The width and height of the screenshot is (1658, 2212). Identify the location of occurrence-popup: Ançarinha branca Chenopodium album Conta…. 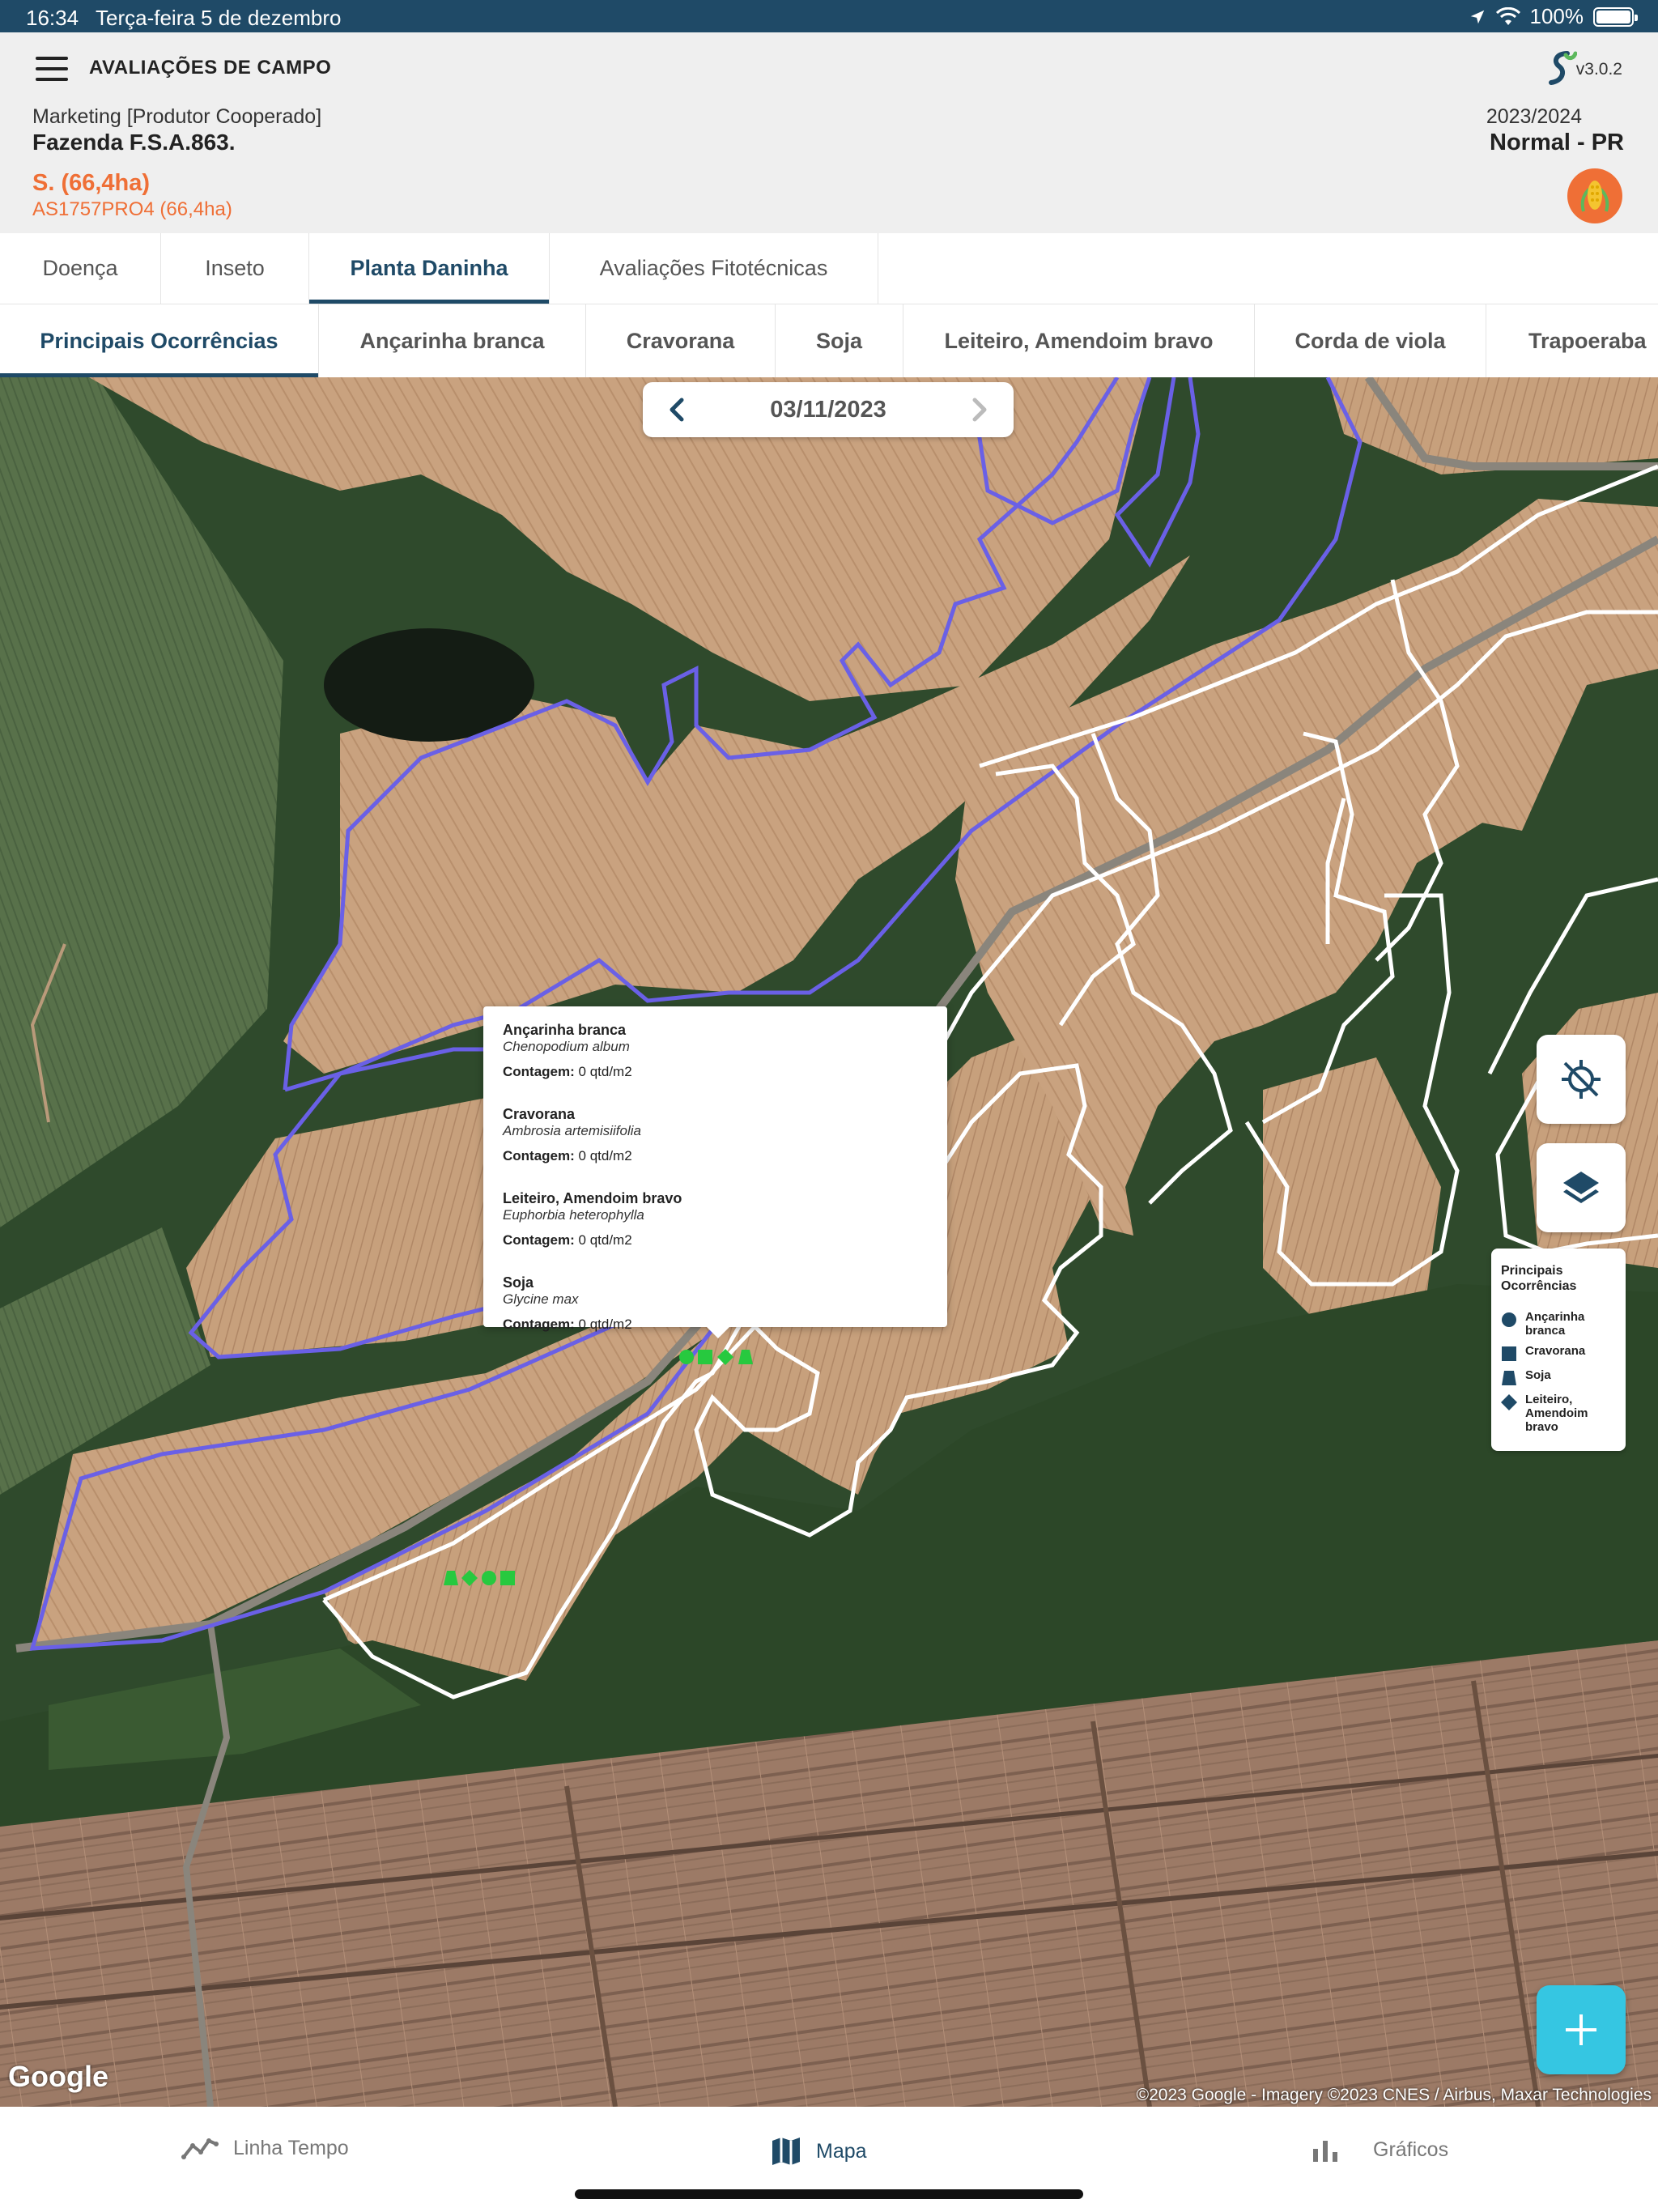
(715, 1172).